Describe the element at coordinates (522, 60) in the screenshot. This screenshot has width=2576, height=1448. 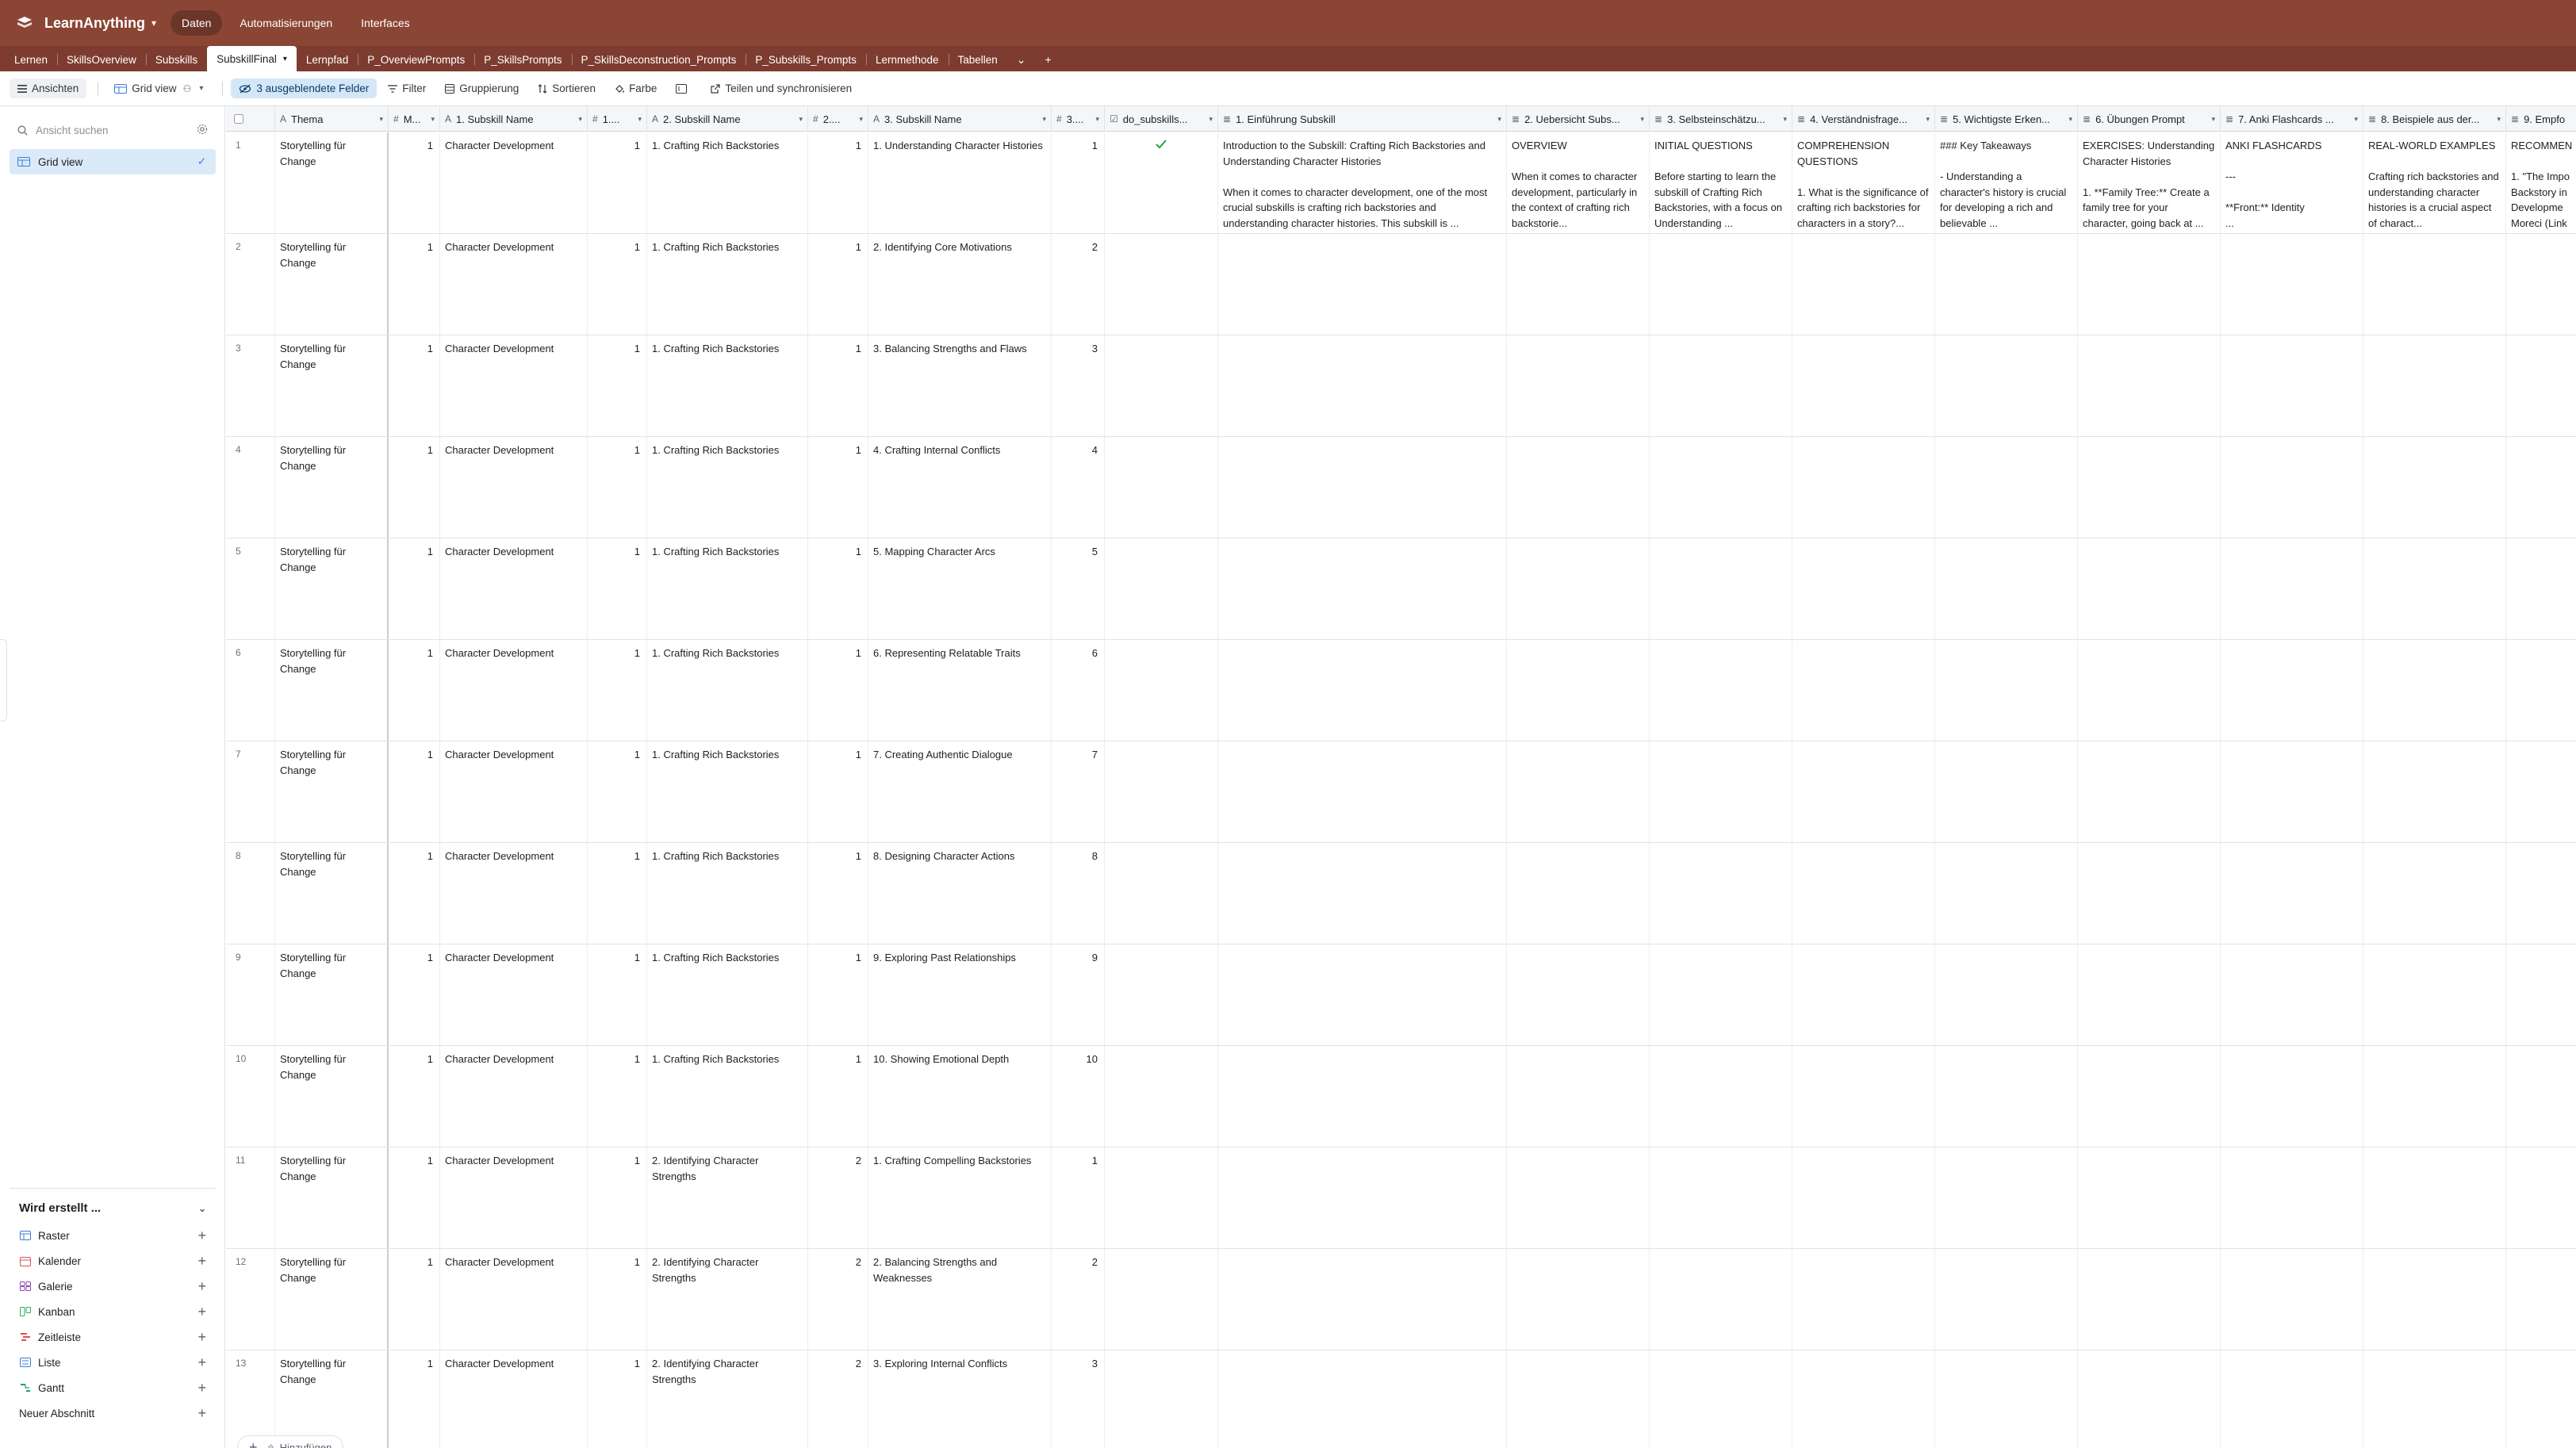
I see `table-tab: P_SkillsPrompts` at that location.